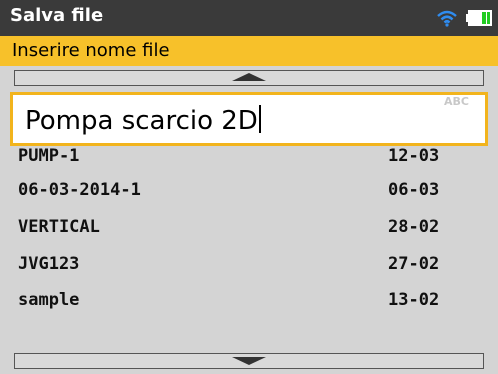  I want to click on battery-icon, so click(479, 18).